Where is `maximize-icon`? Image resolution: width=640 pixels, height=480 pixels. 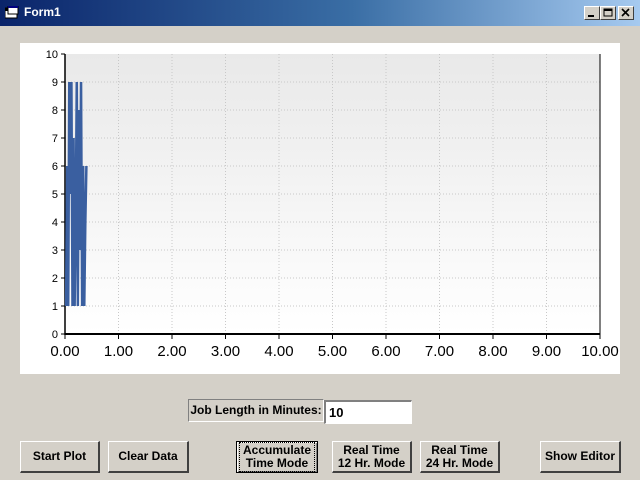
maximize-icon is located at coordinates (608, 12).